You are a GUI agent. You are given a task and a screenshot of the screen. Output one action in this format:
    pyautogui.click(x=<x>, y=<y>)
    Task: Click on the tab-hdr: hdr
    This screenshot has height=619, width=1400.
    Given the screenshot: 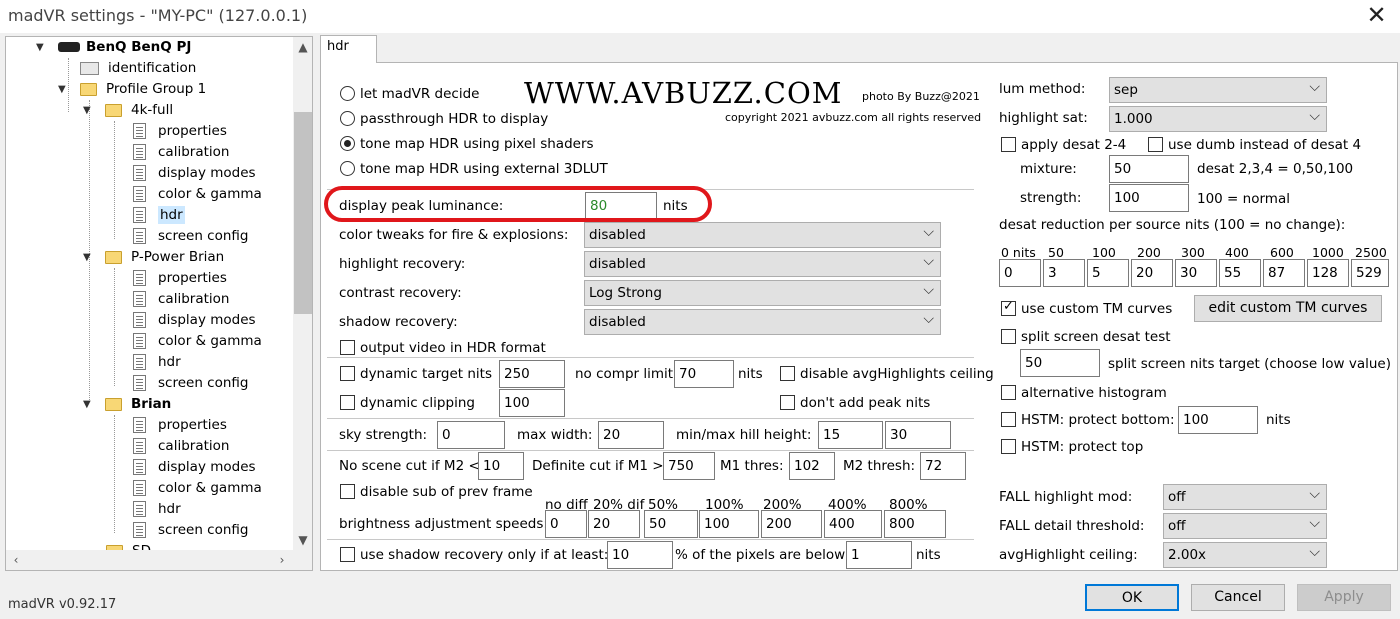 What is the action you would take?
    pyautogui.click(x=348, y=49)
    